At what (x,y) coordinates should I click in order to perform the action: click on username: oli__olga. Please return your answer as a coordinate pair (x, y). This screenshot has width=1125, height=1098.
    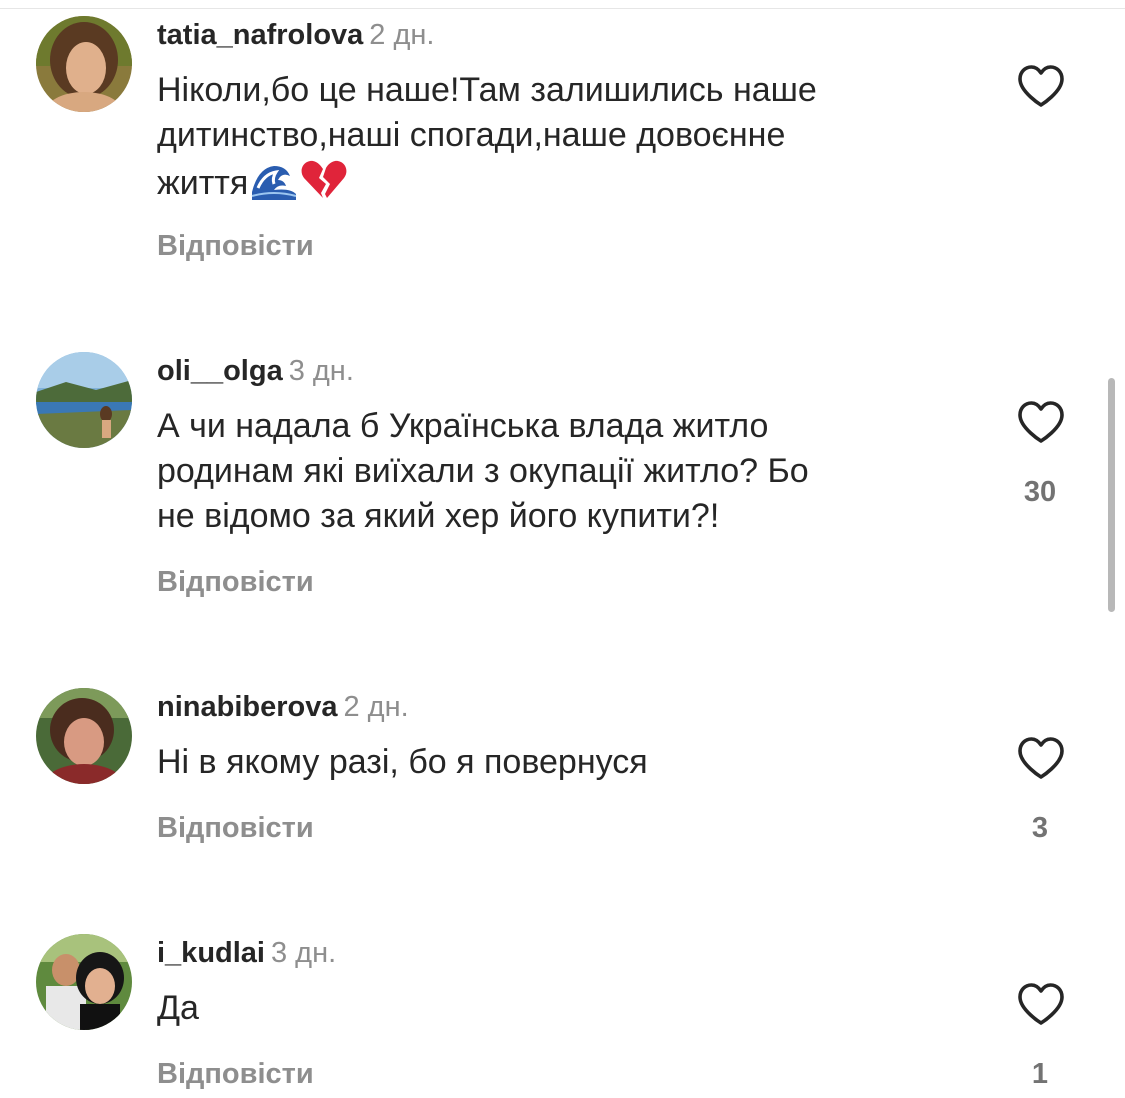
    Looking at the image, I should click on (220, 371).